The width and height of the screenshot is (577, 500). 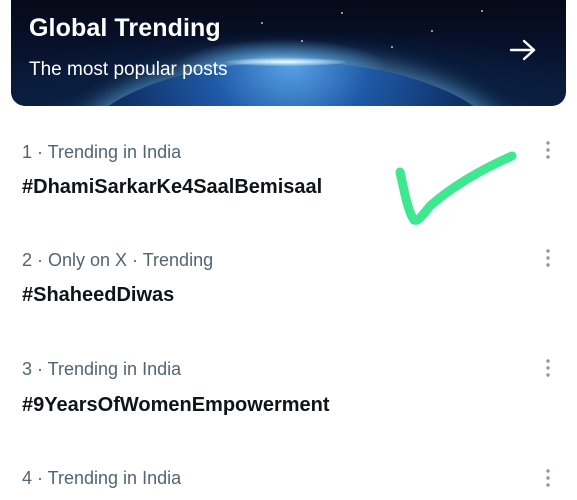 What do you see at coordinates (456, 188) in the screenshot?
I see `hand-drawn-checkmark-icon` at bounding box center [456, 188].